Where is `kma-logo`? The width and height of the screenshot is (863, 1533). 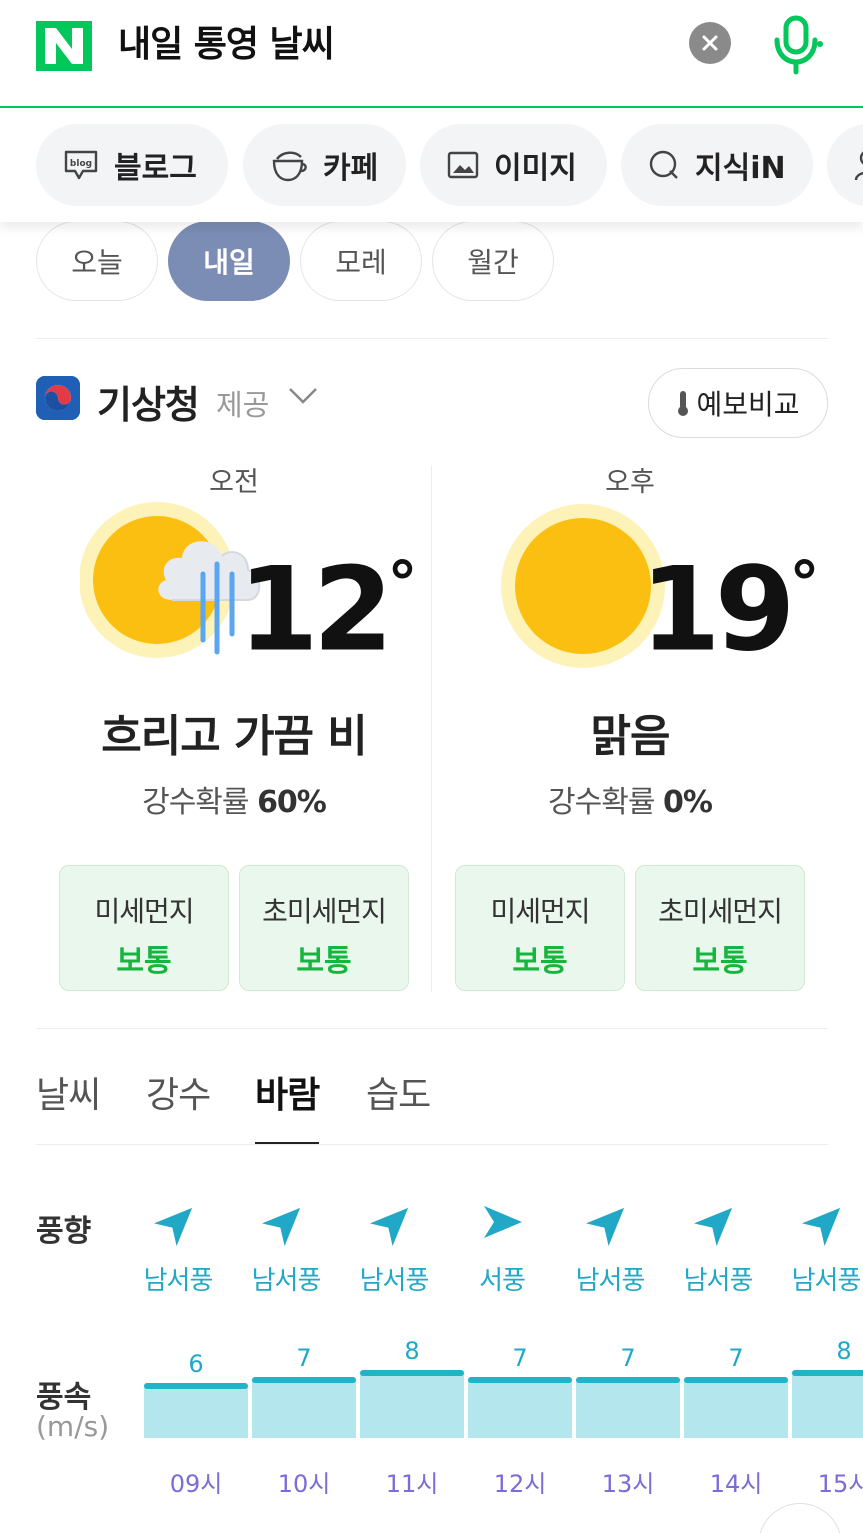 kma-logo is located at coordinates (58, 398).